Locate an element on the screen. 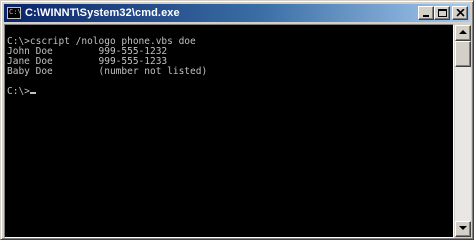  prompt-text: C:\> is located at coordinates (18, 91).